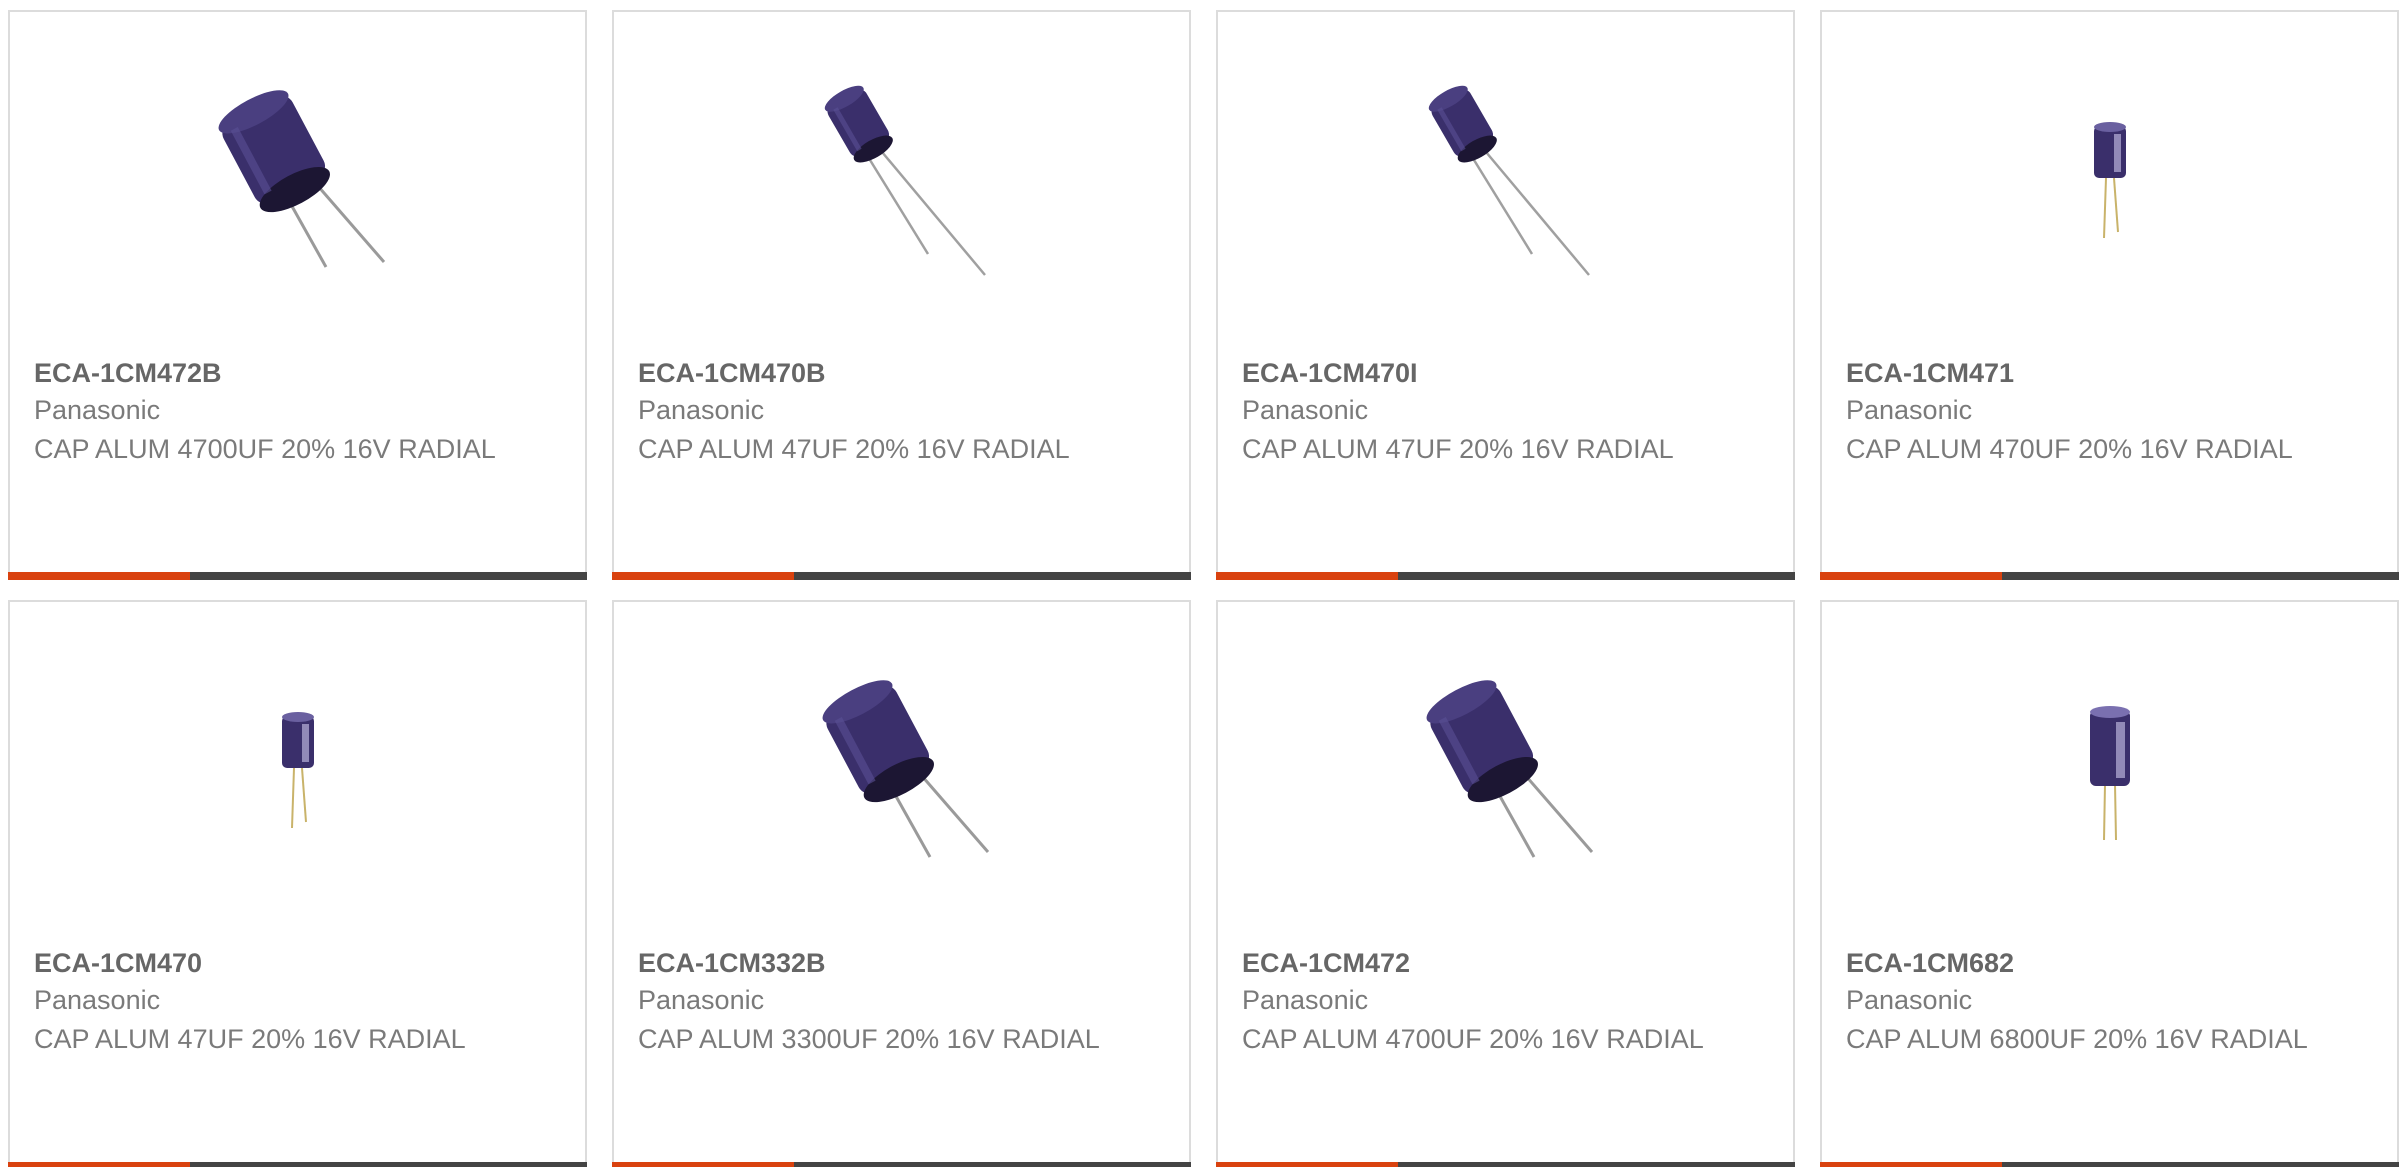 Image resolution: width=2400 pixels, height=1167 pixels. What do you see at coordinates (732, 373) in the screenshot?
I see `part-number: ECA-1CM470B` at bounding box center [732, 373].